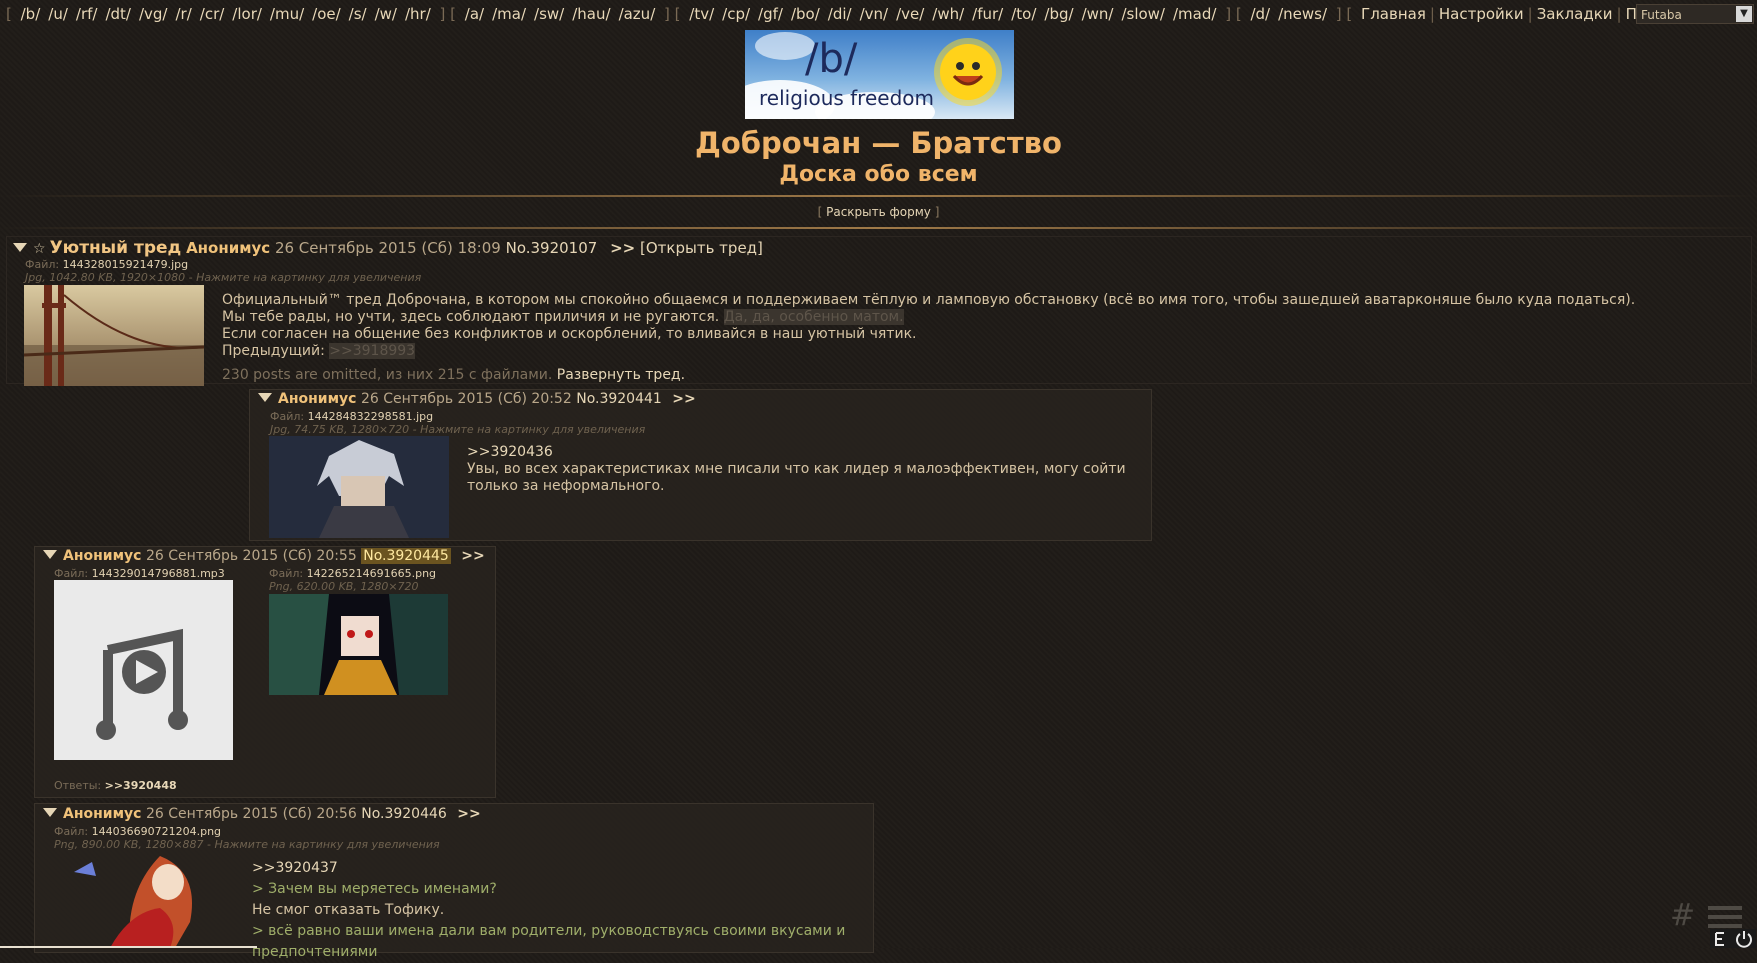 The width and height of the screenshot is (1757, 963). I want to click on file-name-link: 142265214691665.png, so click(371, 573).